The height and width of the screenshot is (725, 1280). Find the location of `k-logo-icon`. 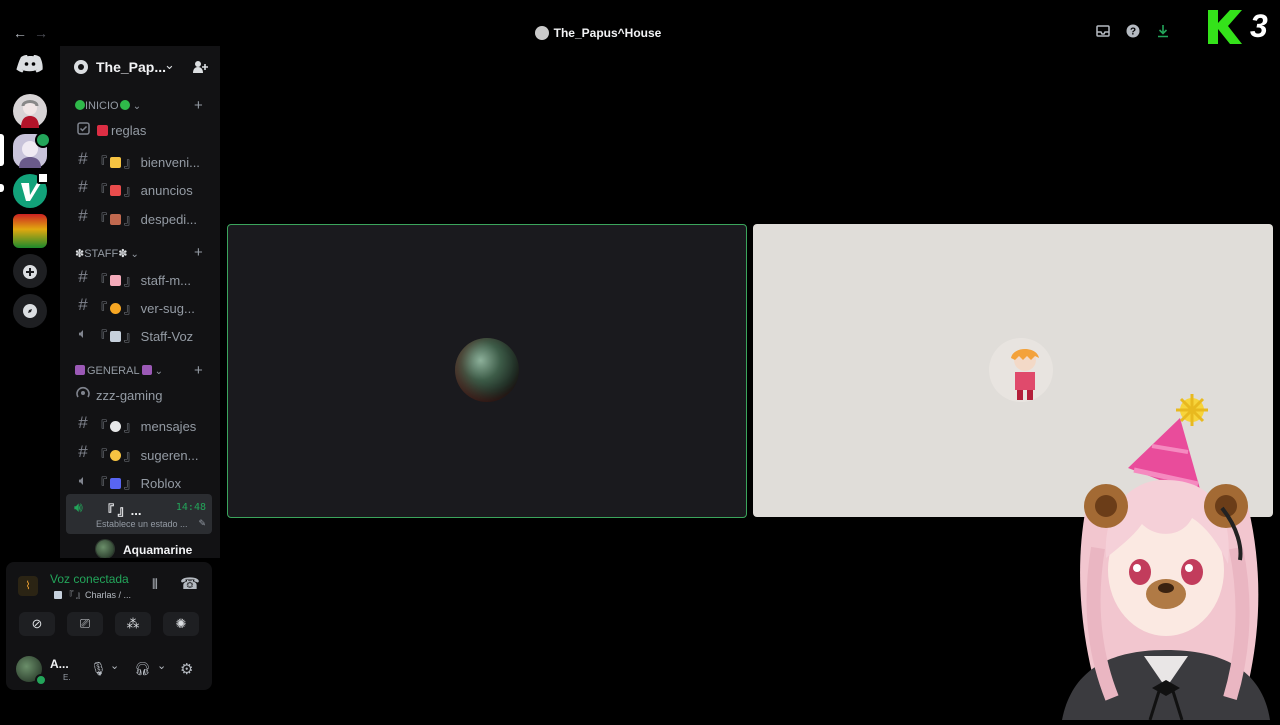

k-logo-icon is located at coordinates (1225, 27).